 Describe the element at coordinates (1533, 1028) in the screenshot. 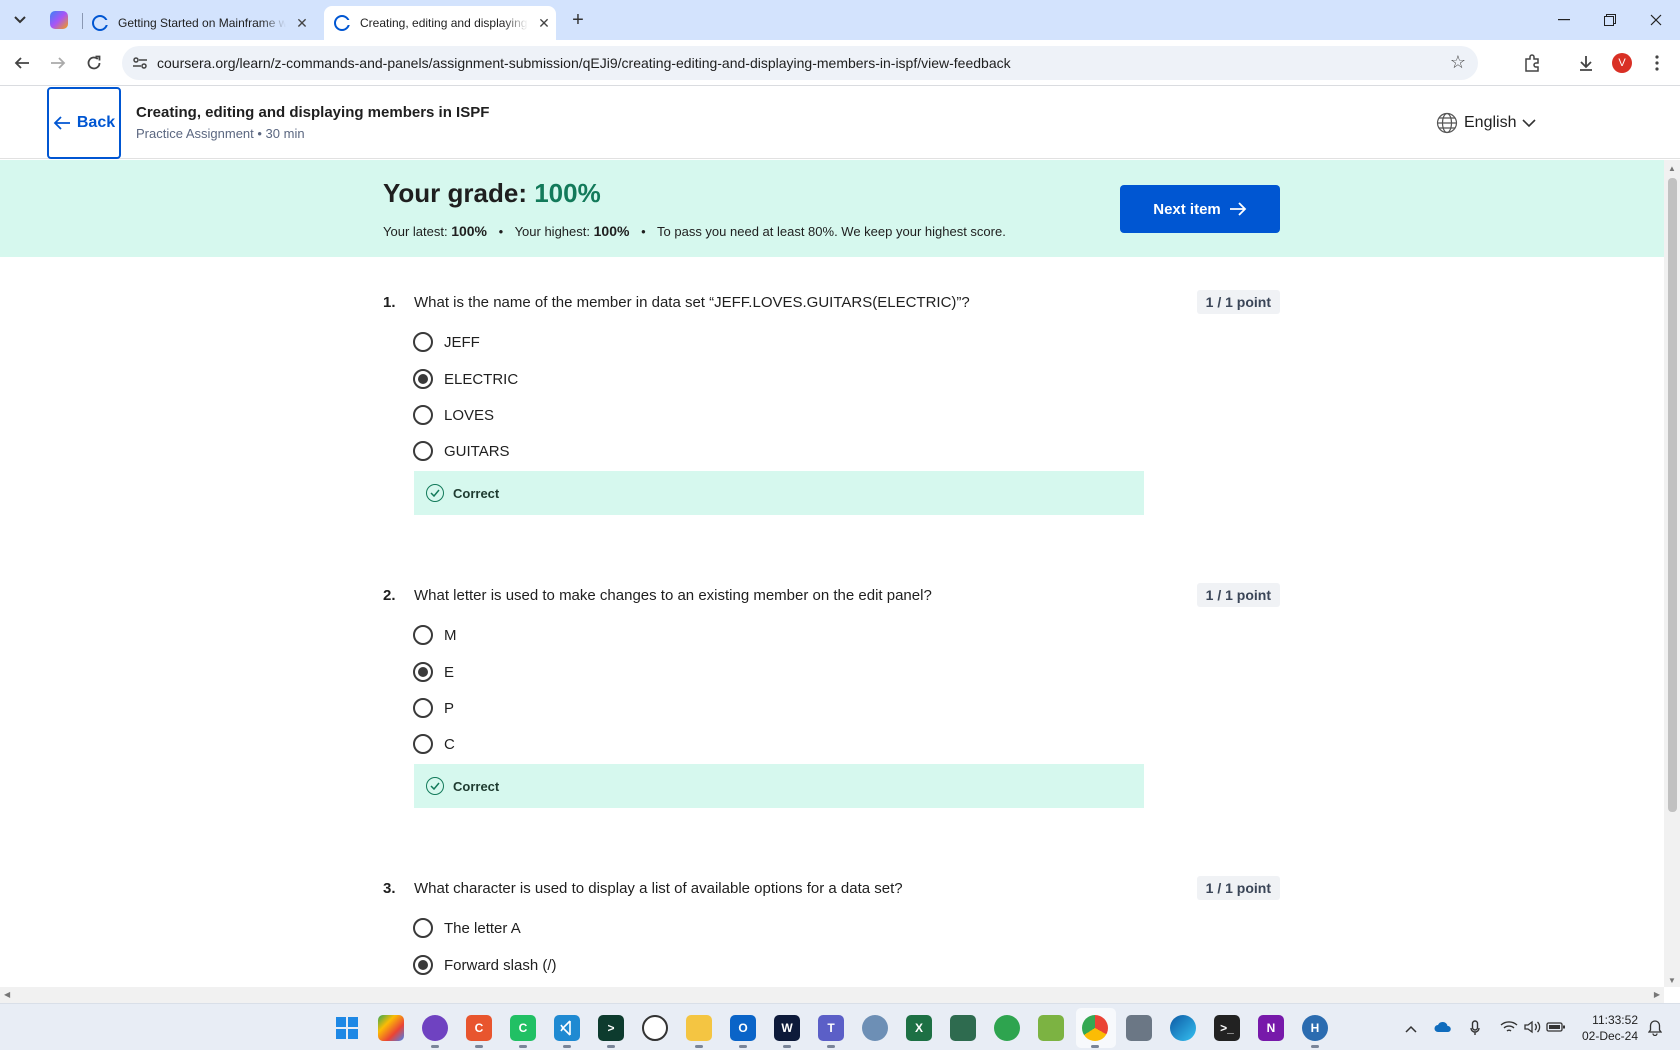

I see `volume-icon` at that location.